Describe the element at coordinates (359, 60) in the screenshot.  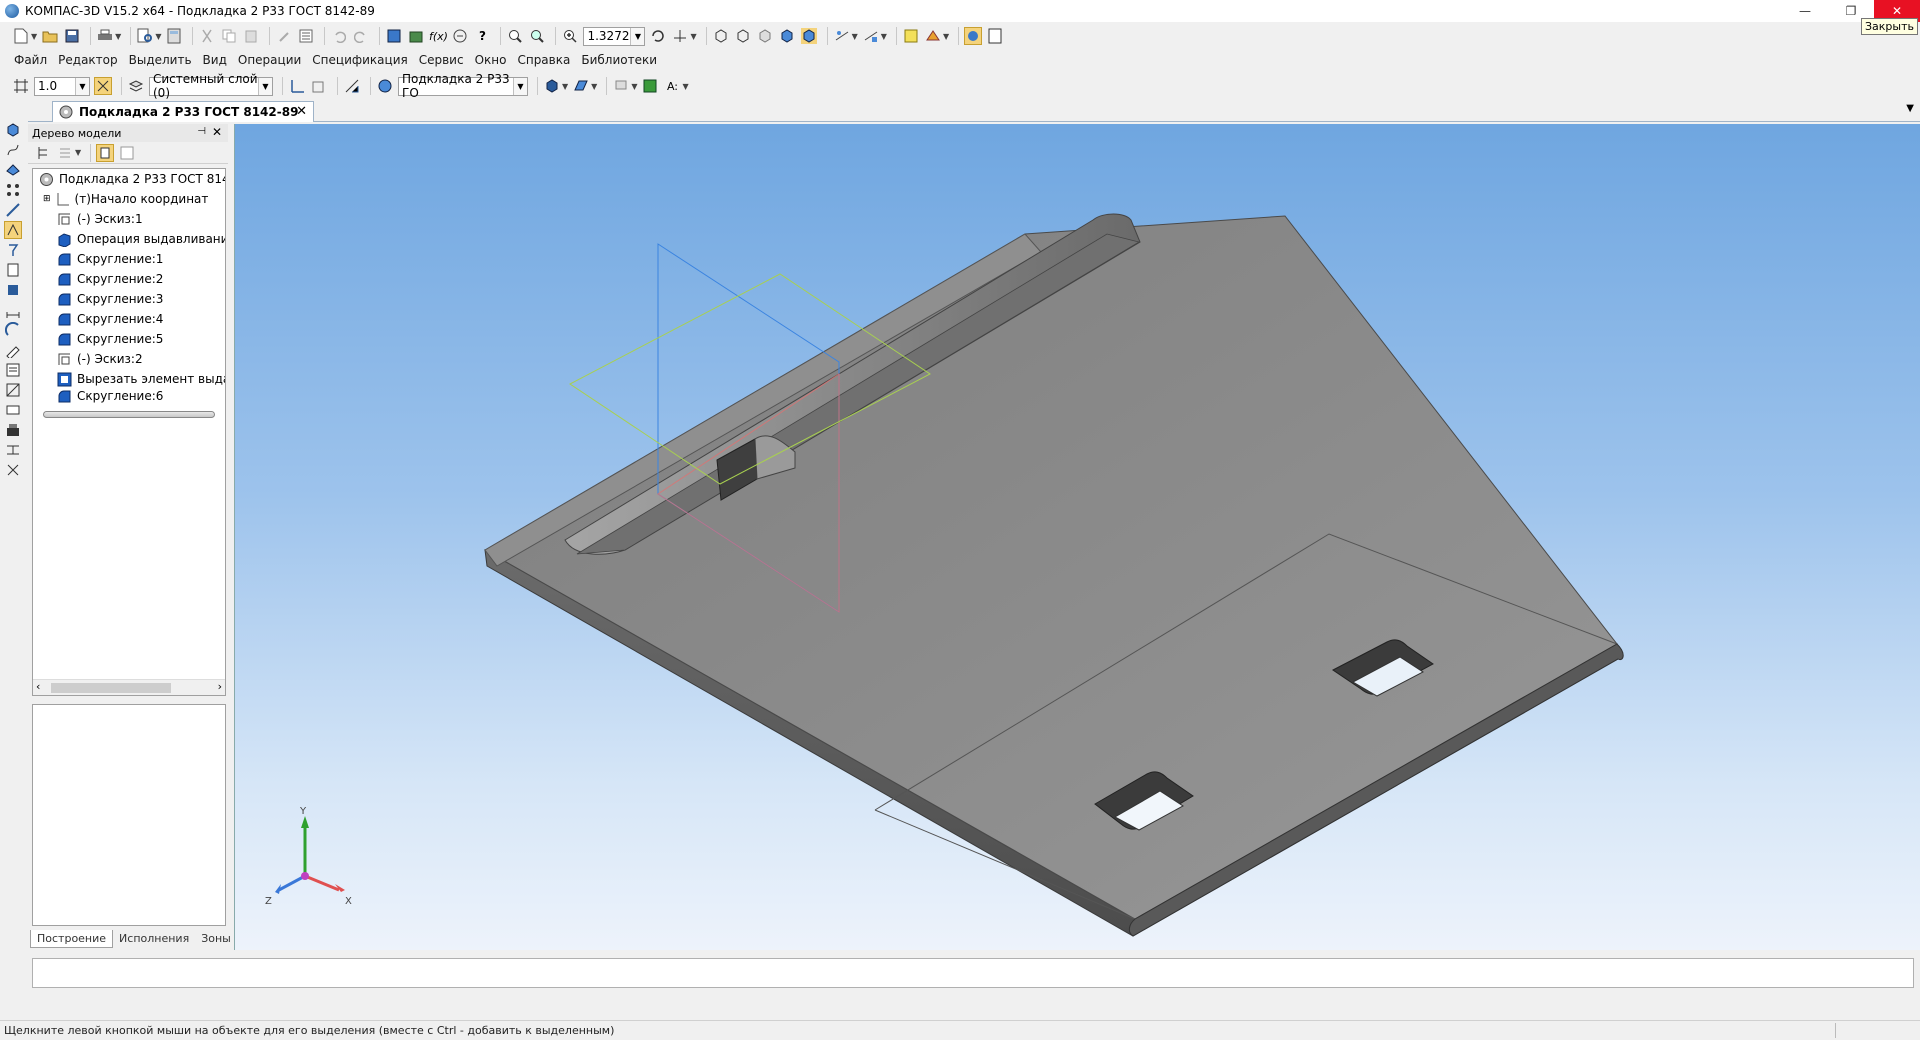
I see `menu-specification: Спецификация` at that location.